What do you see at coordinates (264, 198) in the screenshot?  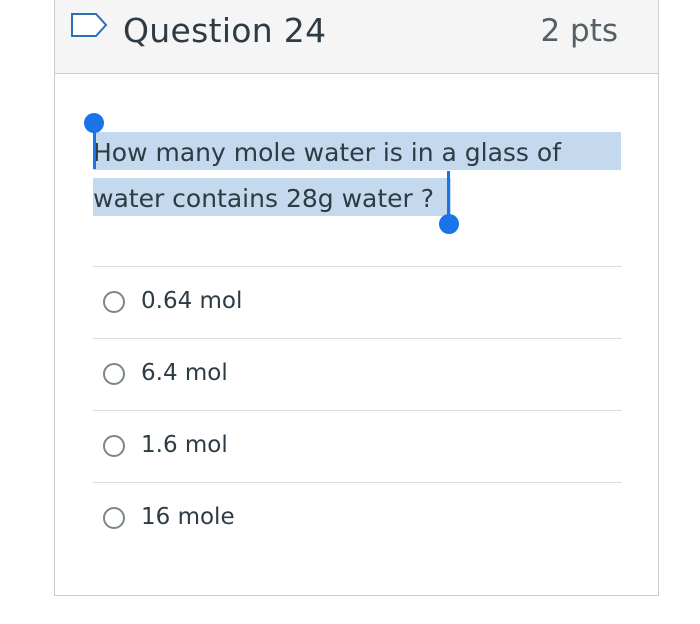 I see `question-text-line: water contains 28g water ?` at bounding box center [264, 198].